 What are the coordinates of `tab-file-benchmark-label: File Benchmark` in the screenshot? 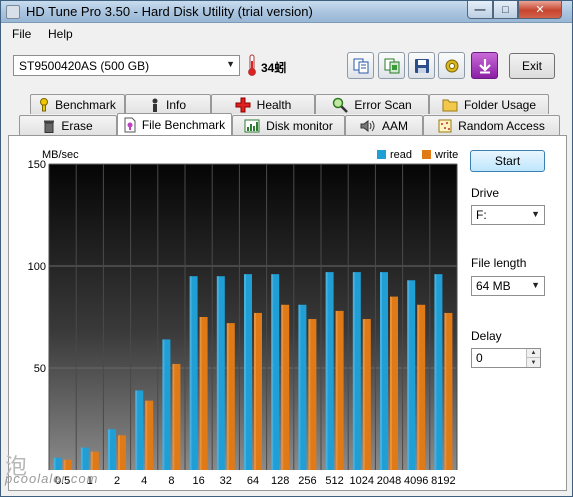 It's located at (183, 124).